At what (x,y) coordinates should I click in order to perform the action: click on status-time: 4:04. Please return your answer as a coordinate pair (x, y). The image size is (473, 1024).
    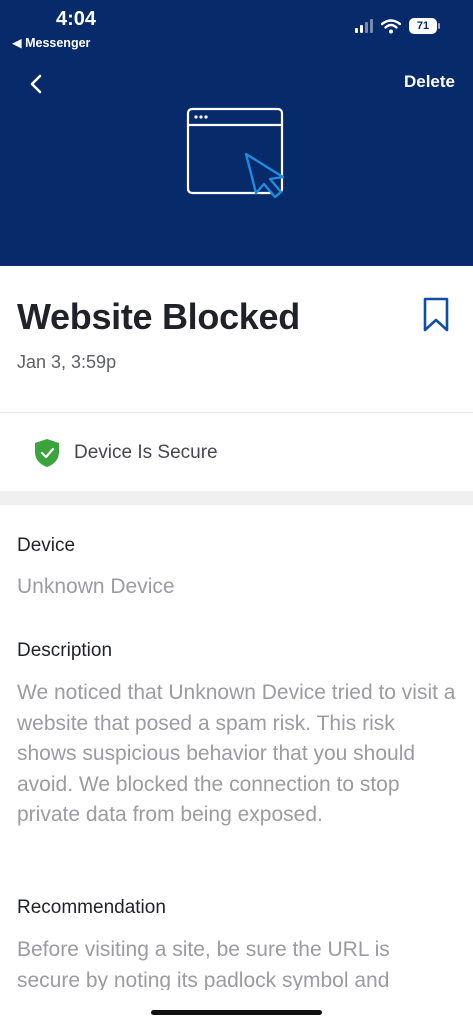
    Looking at the image, I should click on (76, 19).